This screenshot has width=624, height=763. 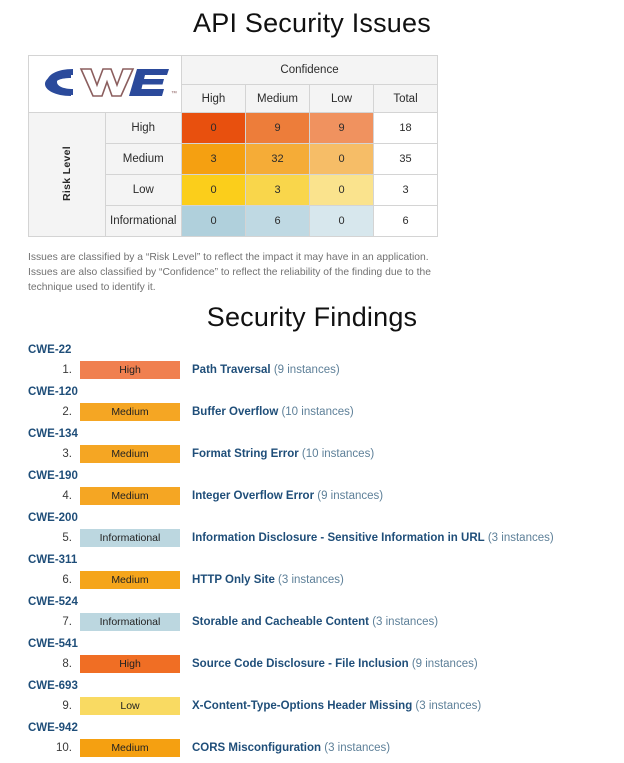 What do you see at coordinates (405, 190) in the screenshot?
I see `matrix-total-low: 3` at bounding box center [405, 190].